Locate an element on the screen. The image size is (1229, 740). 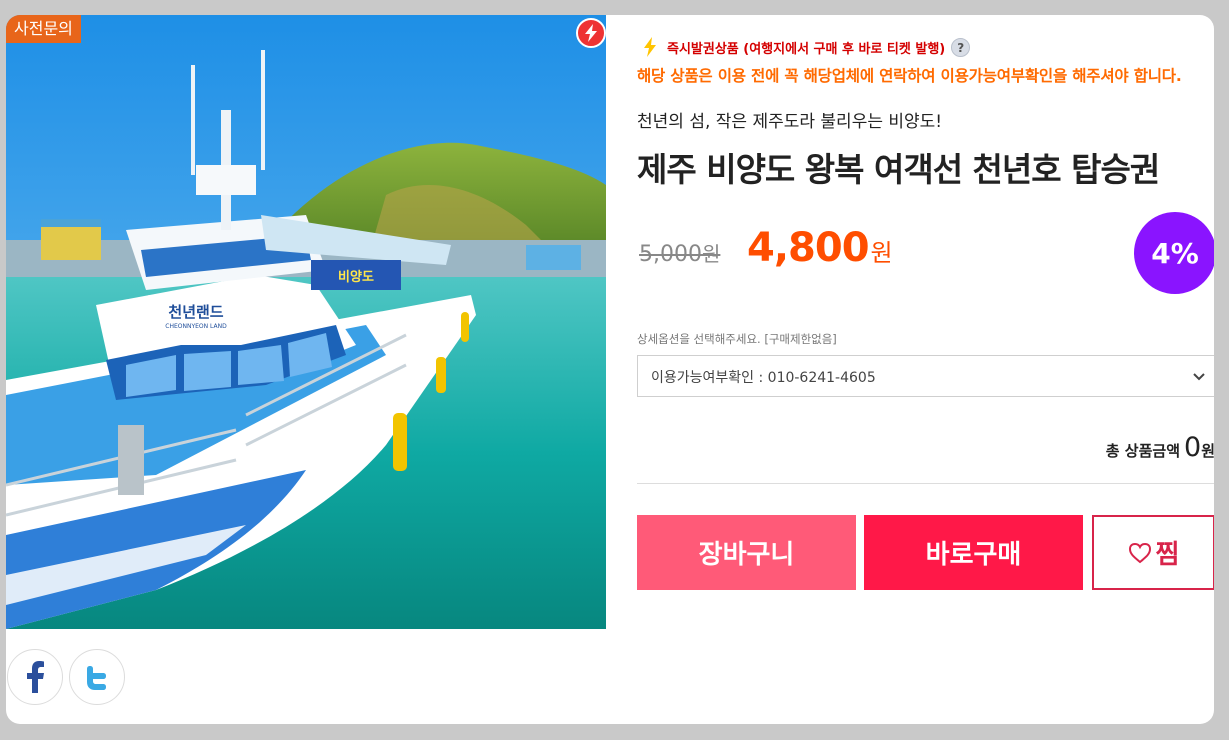
facebook-icon is located at coordinates (35, 677).